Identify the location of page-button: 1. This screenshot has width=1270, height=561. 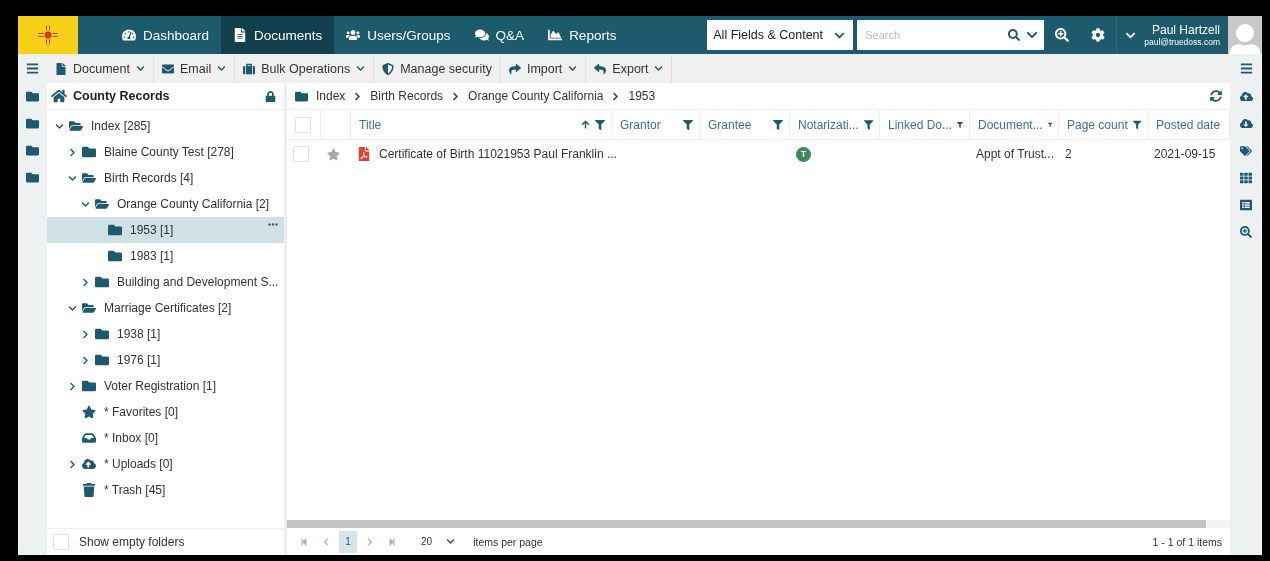
(348, 541).